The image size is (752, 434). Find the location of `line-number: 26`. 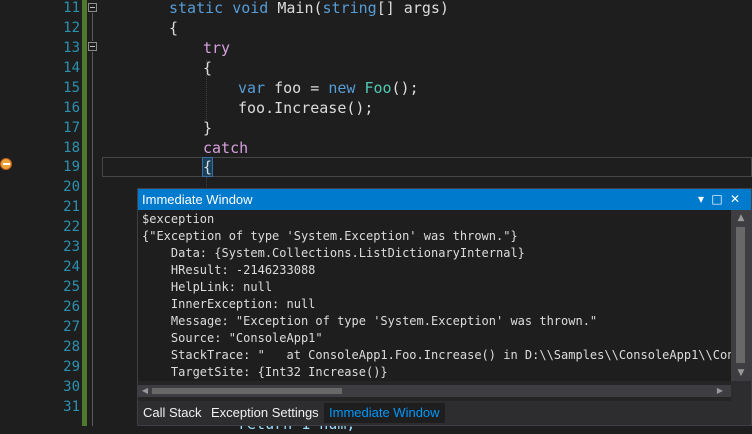

line-number: 26 is located at coordinates (71, 307).